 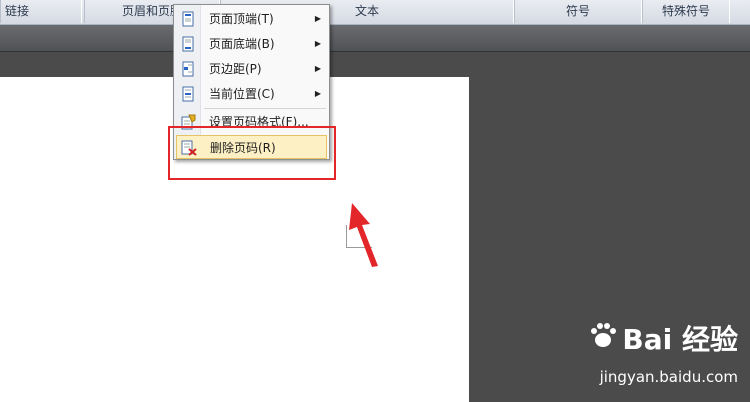 I want to click on menu-item-page-bottom: 页面底端(B) ▶, so click(x=251, y=44).